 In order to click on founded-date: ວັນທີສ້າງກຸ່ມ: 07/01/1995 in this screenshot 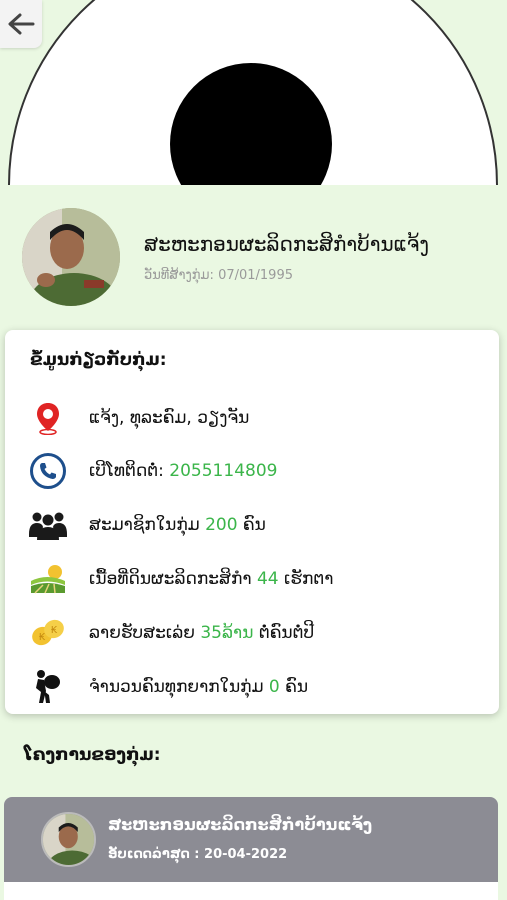, I will do `click(218, 275)`.